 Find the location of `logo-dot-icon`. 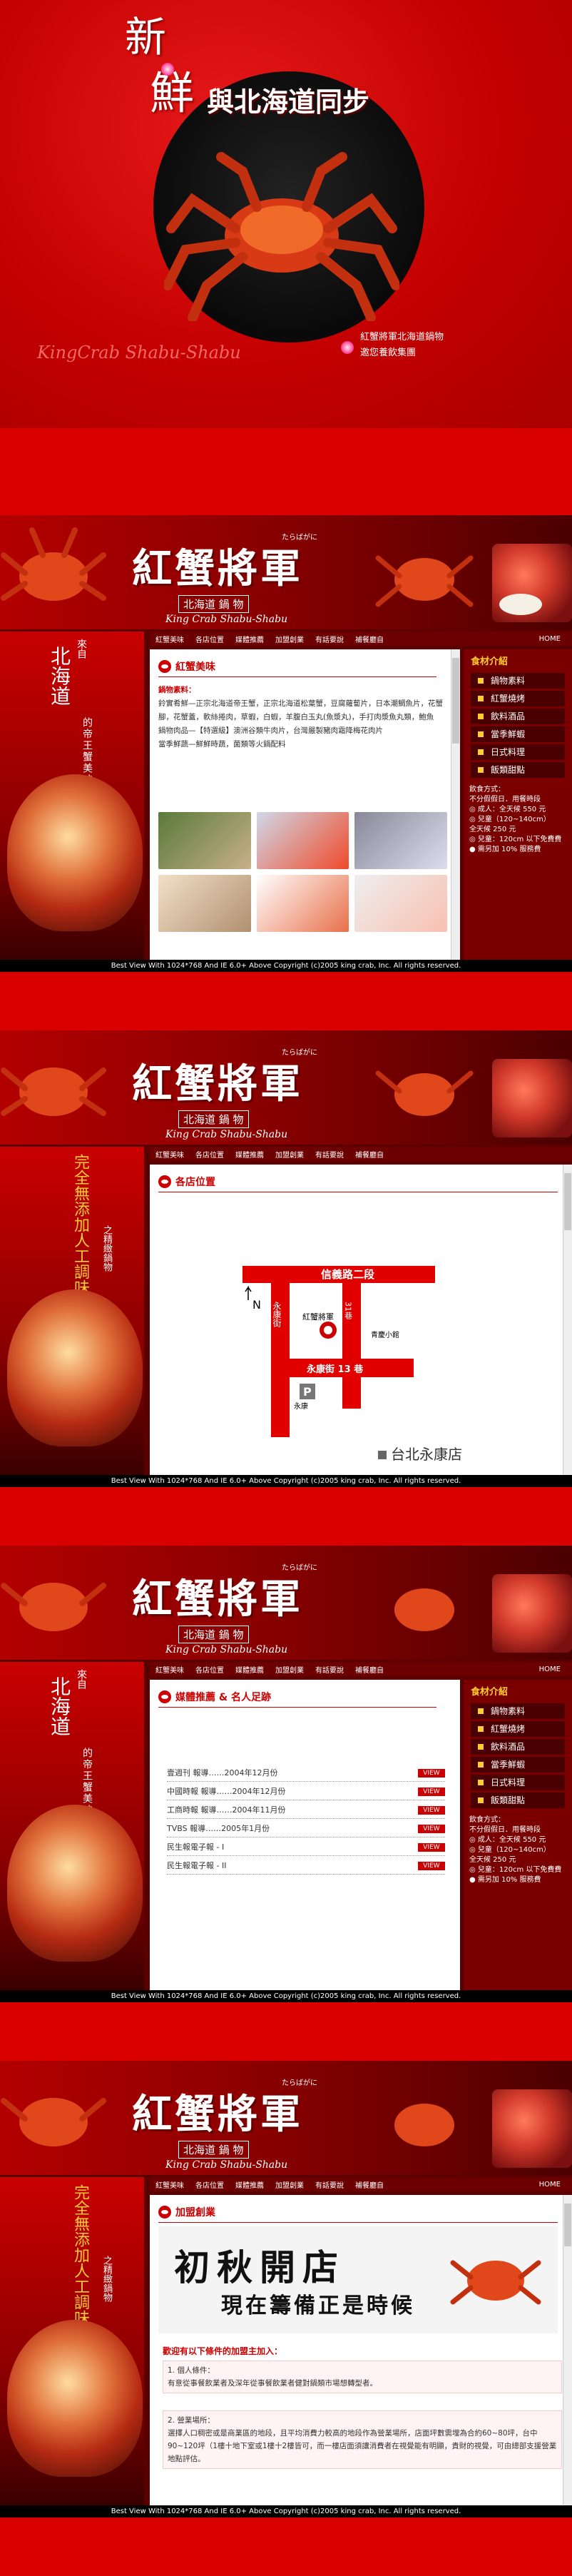

logo-dot-icon is located at coordinates (164, 1181).